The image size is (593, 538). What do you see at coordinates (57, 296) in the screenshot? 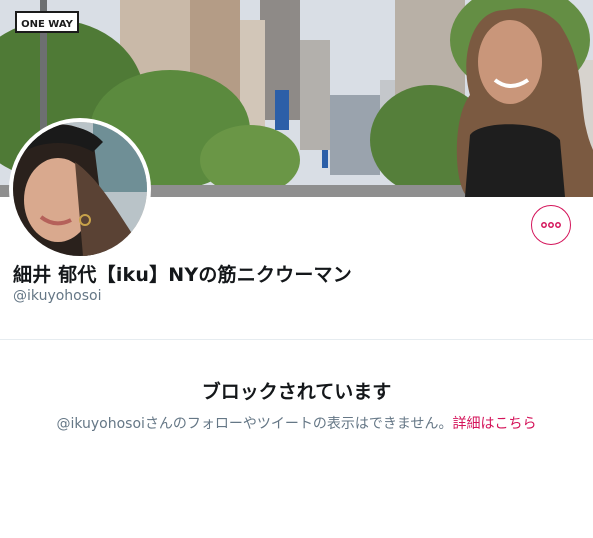
I see `user-handle: @ikuyohosoi` at bounding box center [57, 296].